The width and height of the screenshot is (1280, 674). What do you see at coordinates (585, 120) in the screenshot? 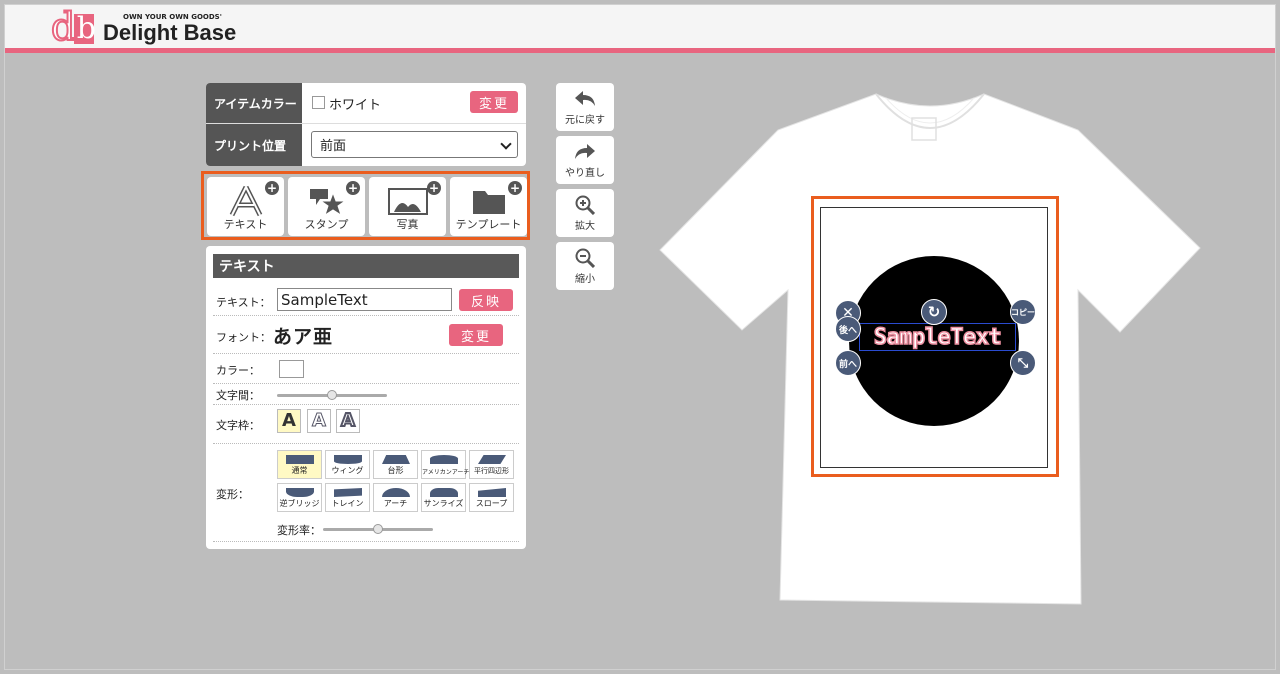
I see `undo-label: 元に戻す` at bounding box center [585, 120].